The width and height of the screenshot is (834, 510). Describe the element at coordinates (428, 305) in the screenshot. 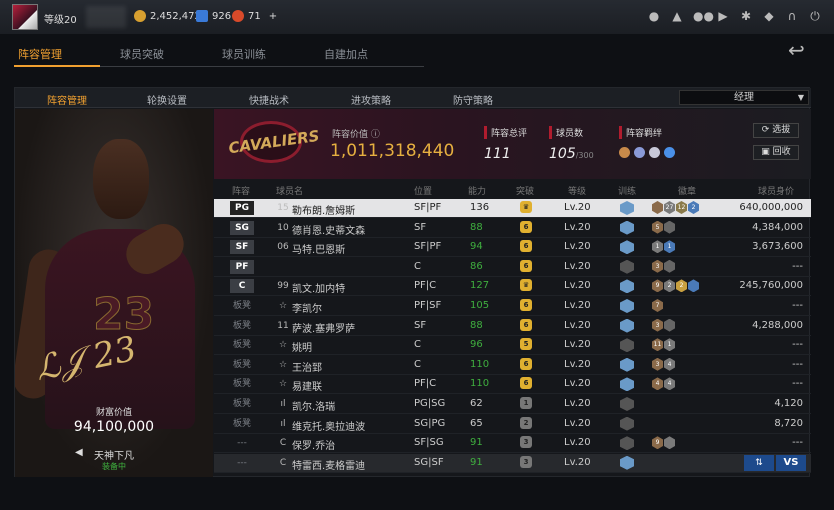

I see `player-position: PF|SF` at that location.